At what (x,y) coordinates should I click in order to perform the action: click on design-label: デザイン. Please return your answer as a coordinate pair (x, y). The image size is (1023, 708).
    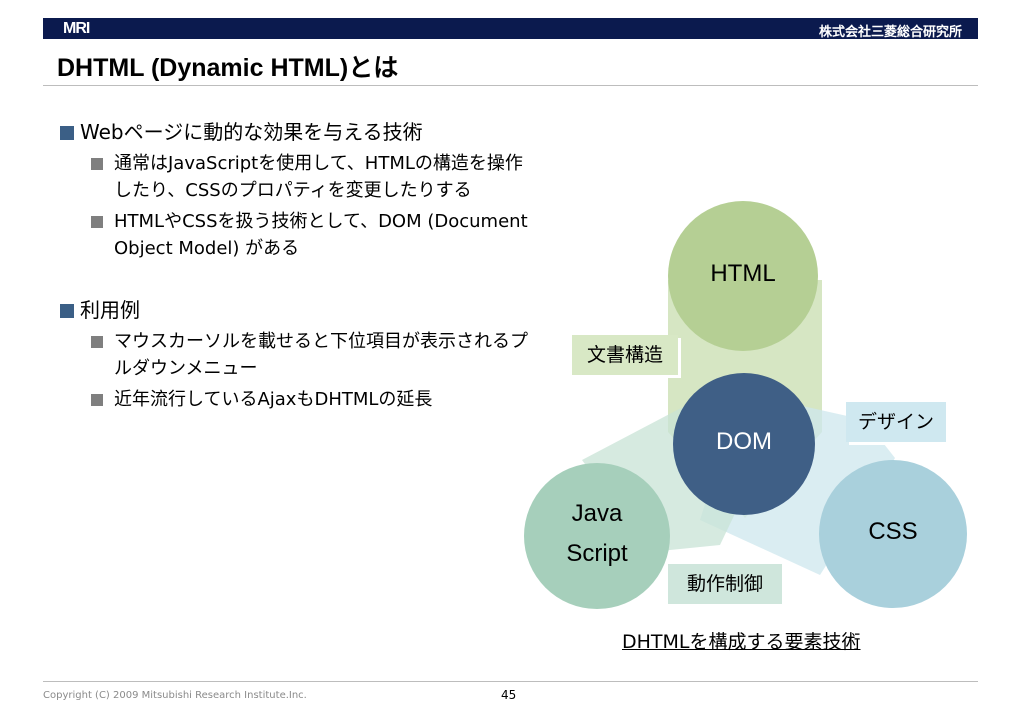
    Looking at the image, I should click on (896, 422).